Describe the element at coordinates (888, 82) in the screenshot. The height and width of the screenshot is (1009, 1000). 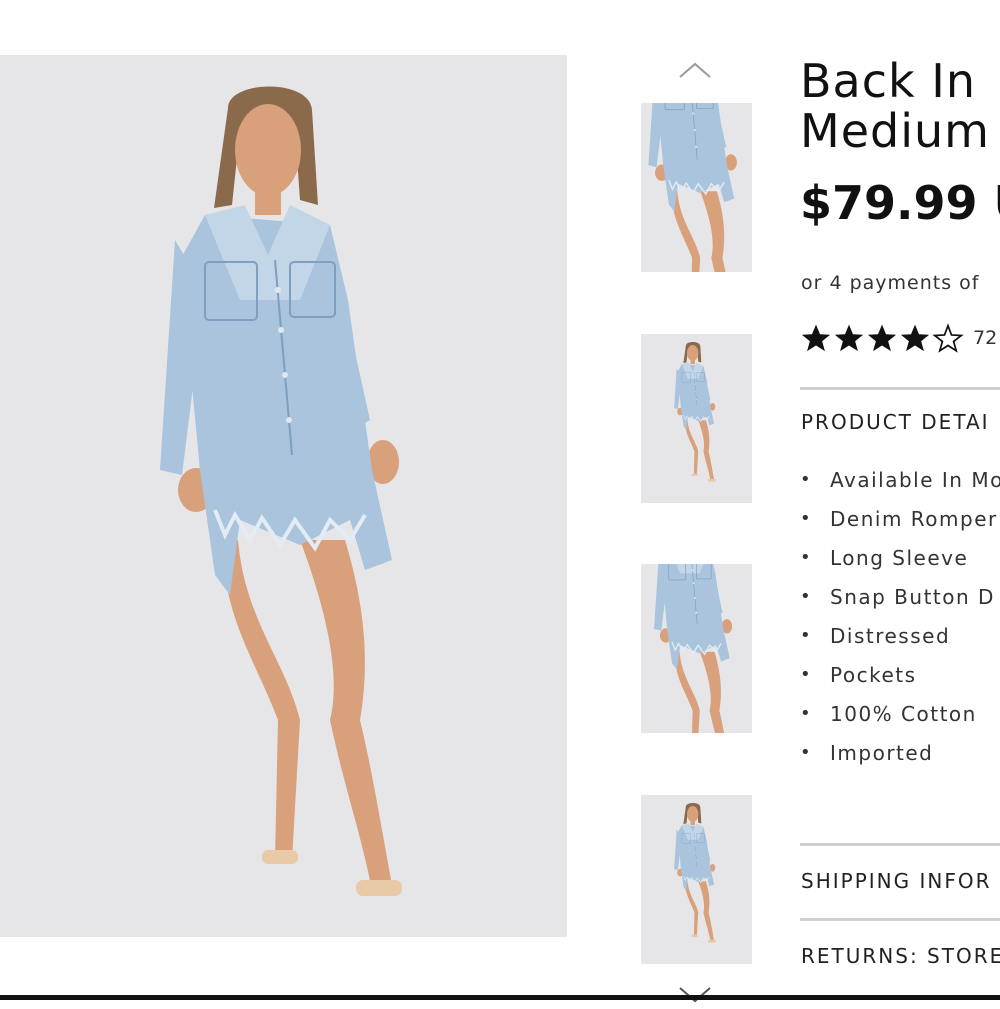
I see `product-title-line-1: Back In` at that location.